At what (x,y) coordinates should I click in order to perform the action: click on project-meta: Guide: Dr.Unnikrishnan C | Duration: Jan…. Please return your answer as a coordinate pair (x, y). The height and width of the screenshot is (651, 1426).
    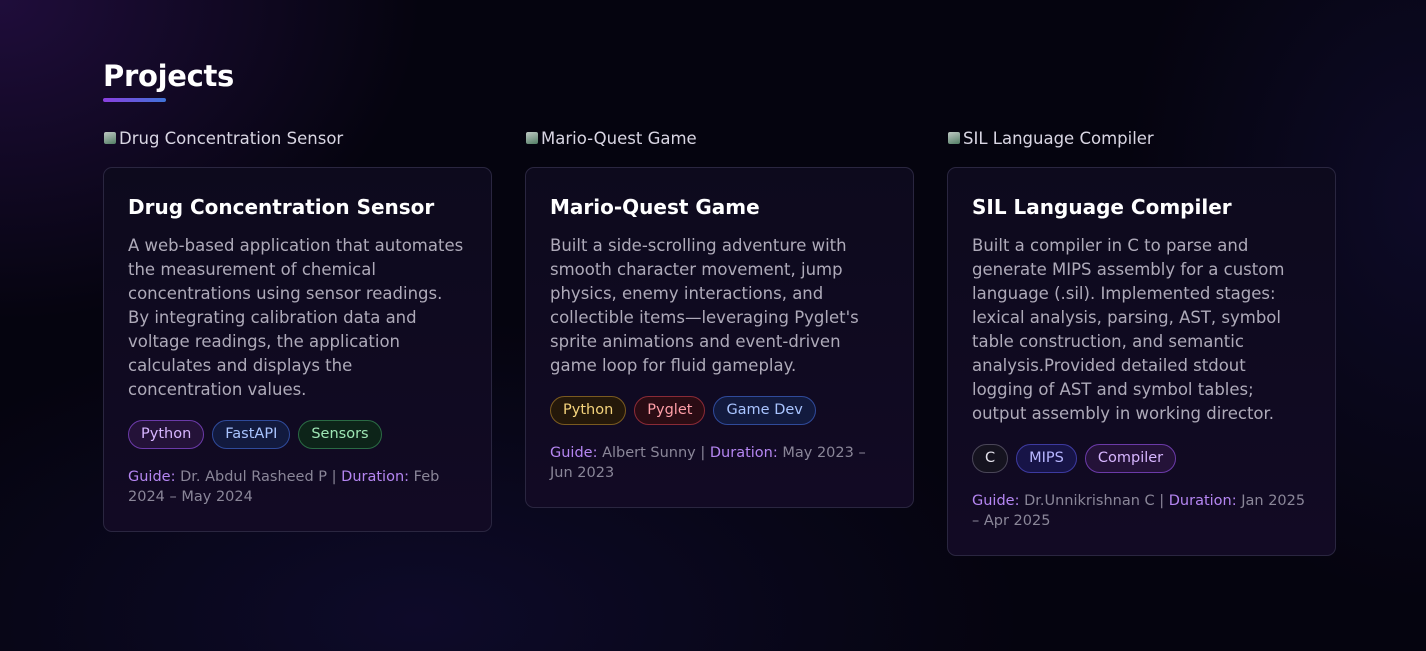
    Looking at the image, I should click on (1141, 511).